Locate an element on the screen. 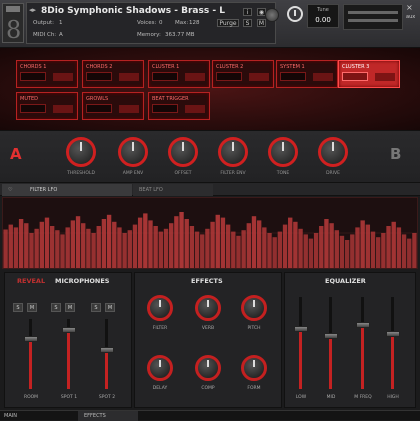  nav-arrows-icon: ◂▸ is located at coordinates (32, 10).